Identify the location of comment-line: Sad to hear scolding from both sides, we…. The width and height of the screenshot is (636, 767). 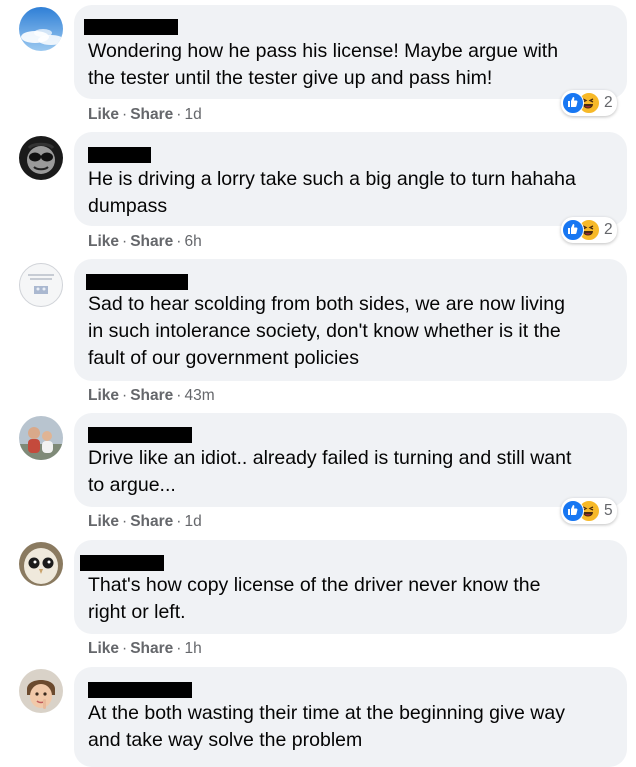
(326, 304).